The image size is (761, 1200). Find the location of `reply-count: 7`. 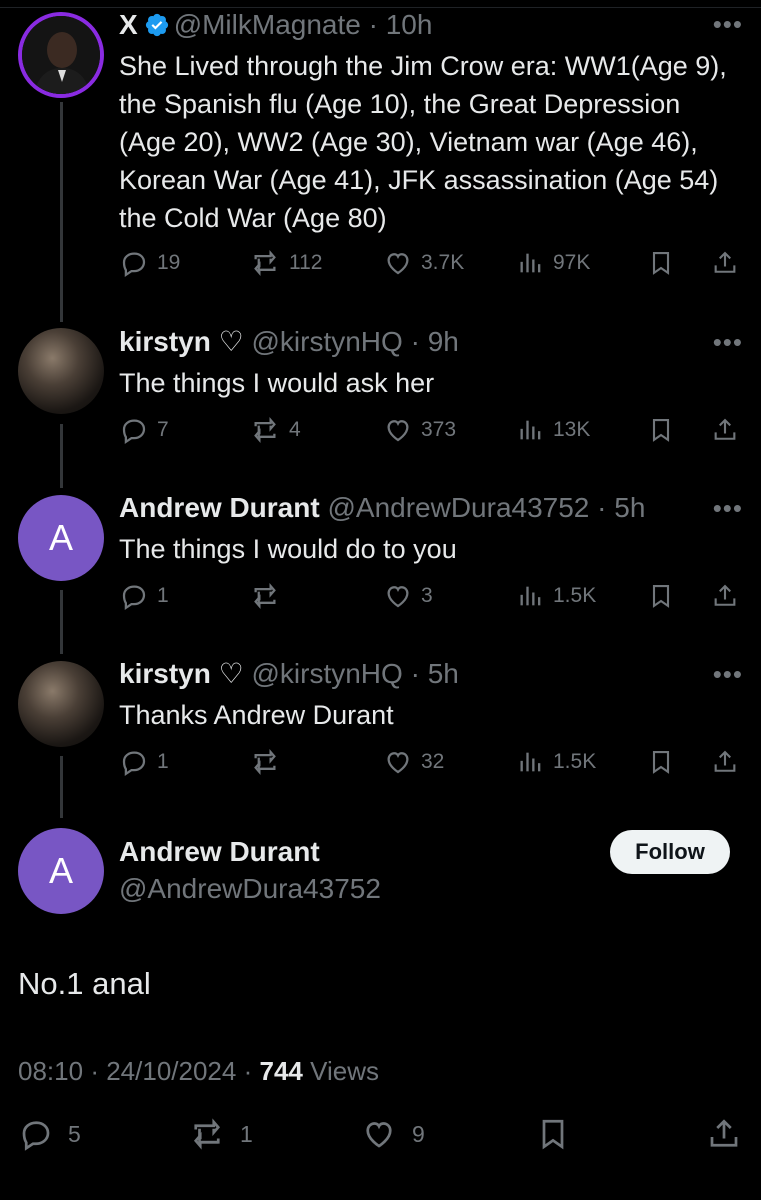

reply-count: 7 is located at coordinates (163, 429).